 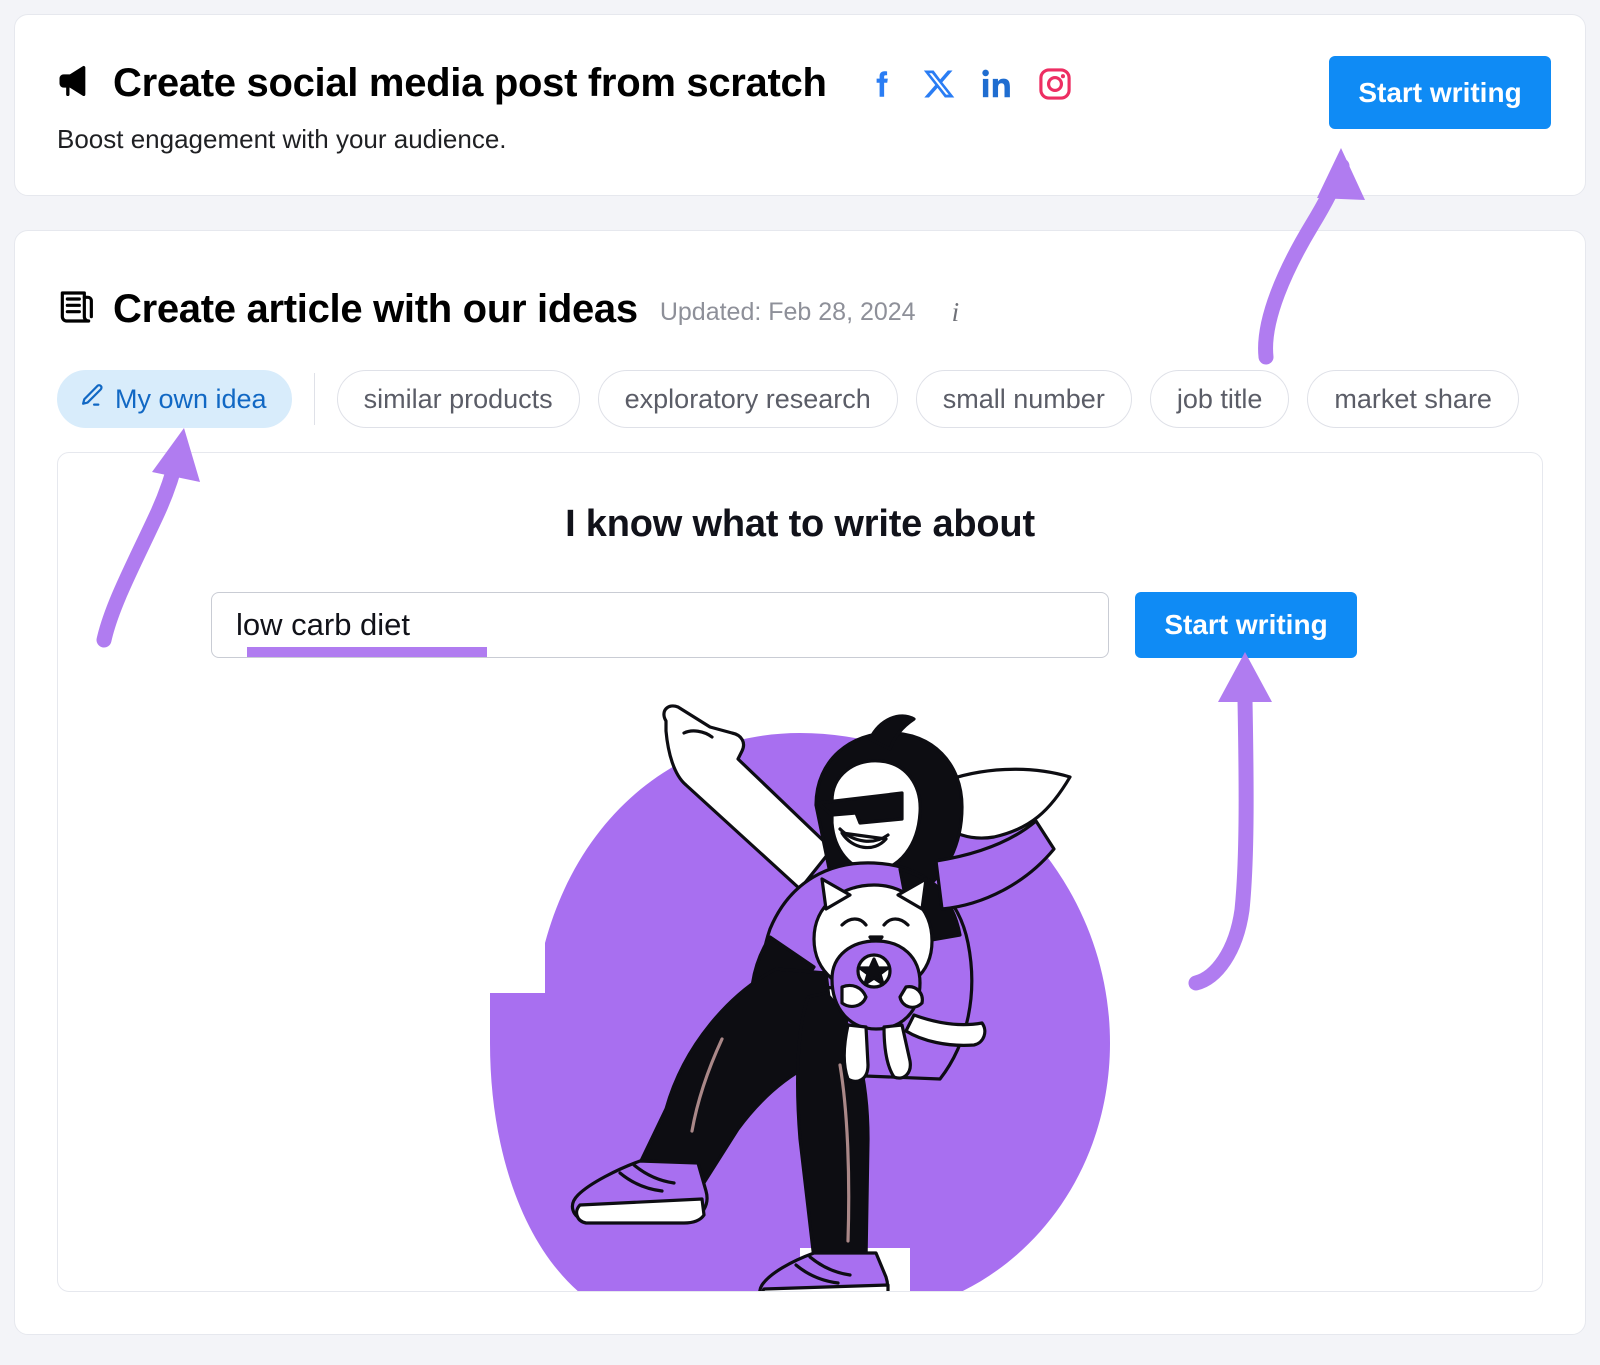 I want to click on chip-market-share: market share, so click(x=1413, y=399).